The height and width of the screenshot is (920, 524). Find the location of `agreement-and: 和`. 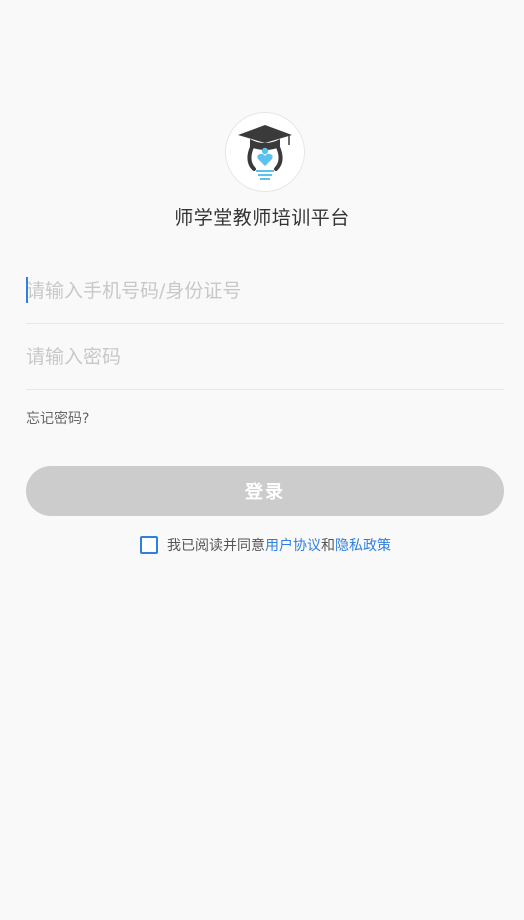

agreement-and: 和 is located at coordinates (328, 546).